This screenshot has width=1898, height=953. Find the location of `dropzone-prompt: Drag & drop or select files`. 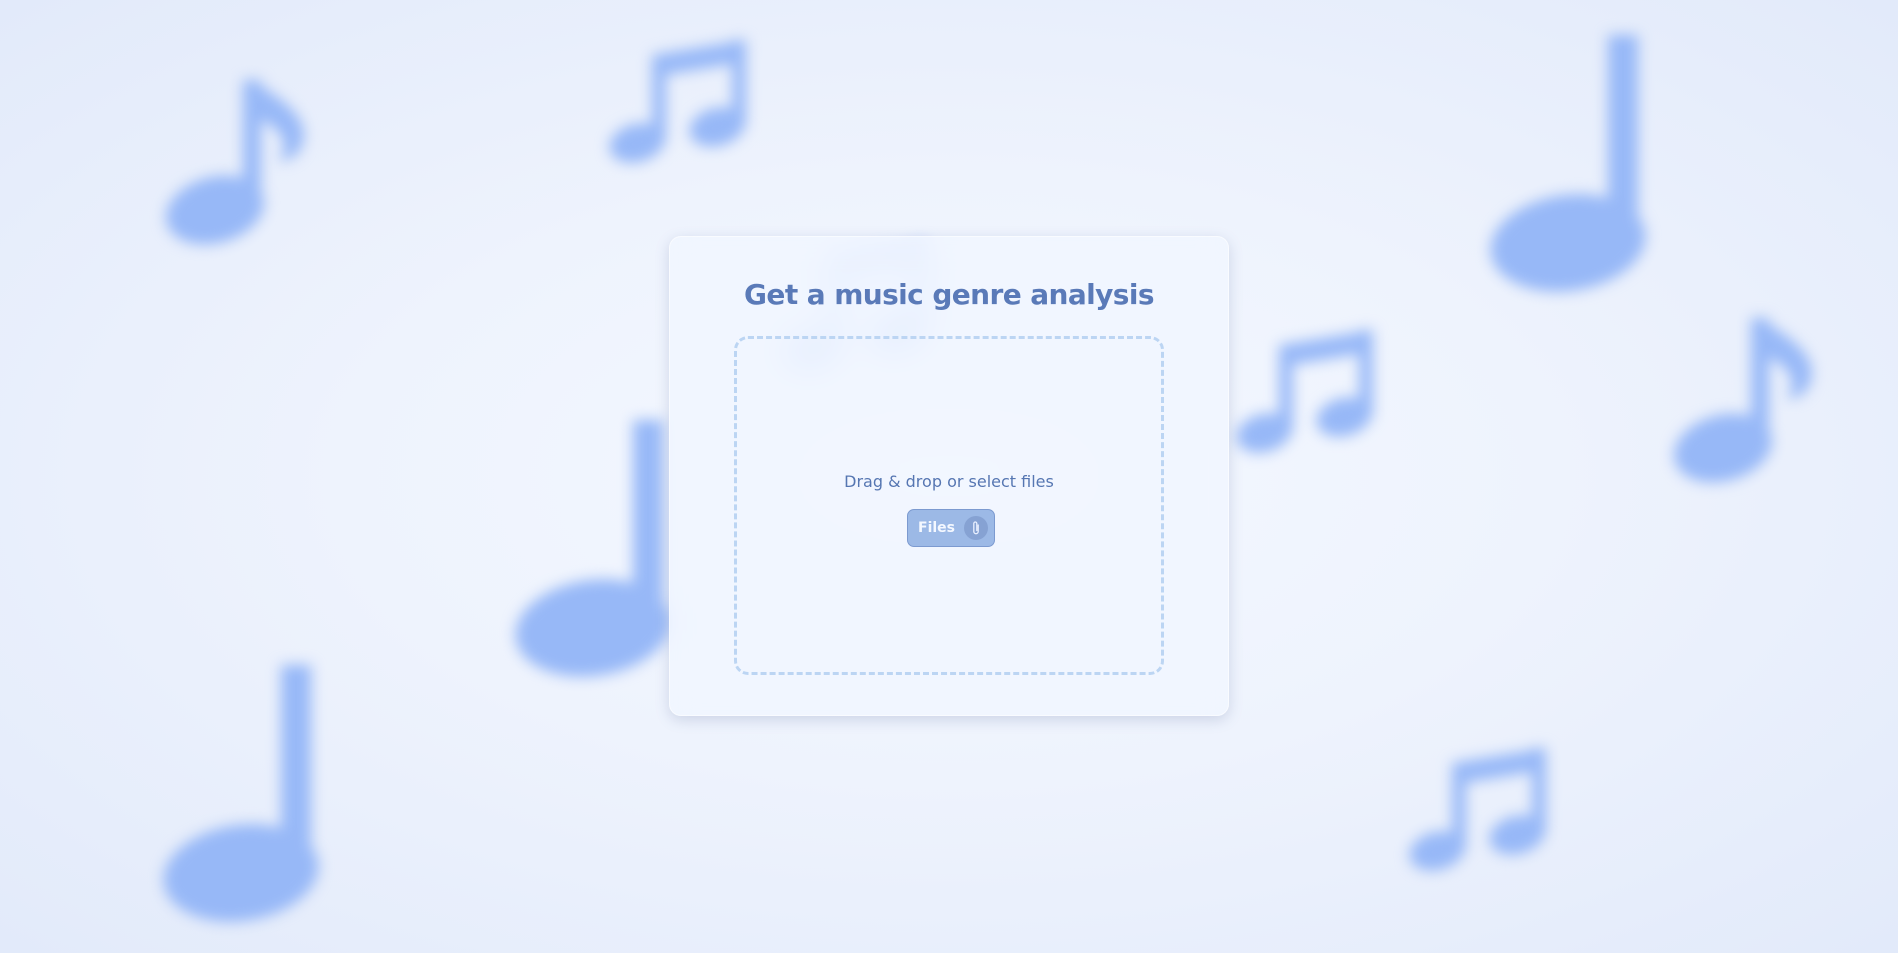

dropzone-prompt: Drag & drop or select files is located at coordinates (949, 481).